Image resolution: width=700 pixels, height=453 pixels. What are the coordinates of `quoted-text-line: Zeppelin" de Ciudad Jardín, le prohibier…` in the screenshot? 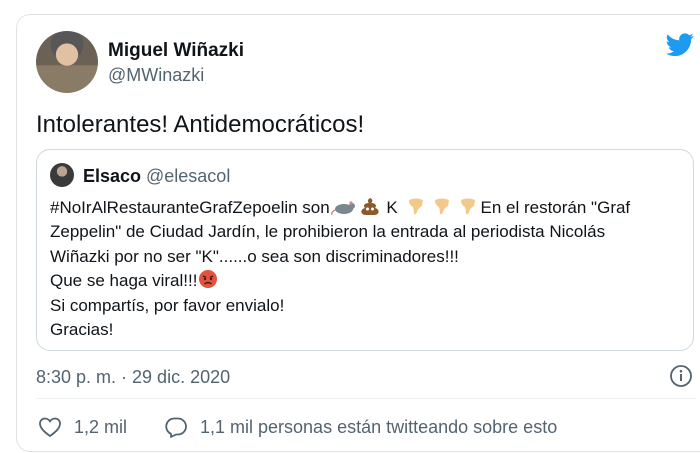 It's located at (328, 232).